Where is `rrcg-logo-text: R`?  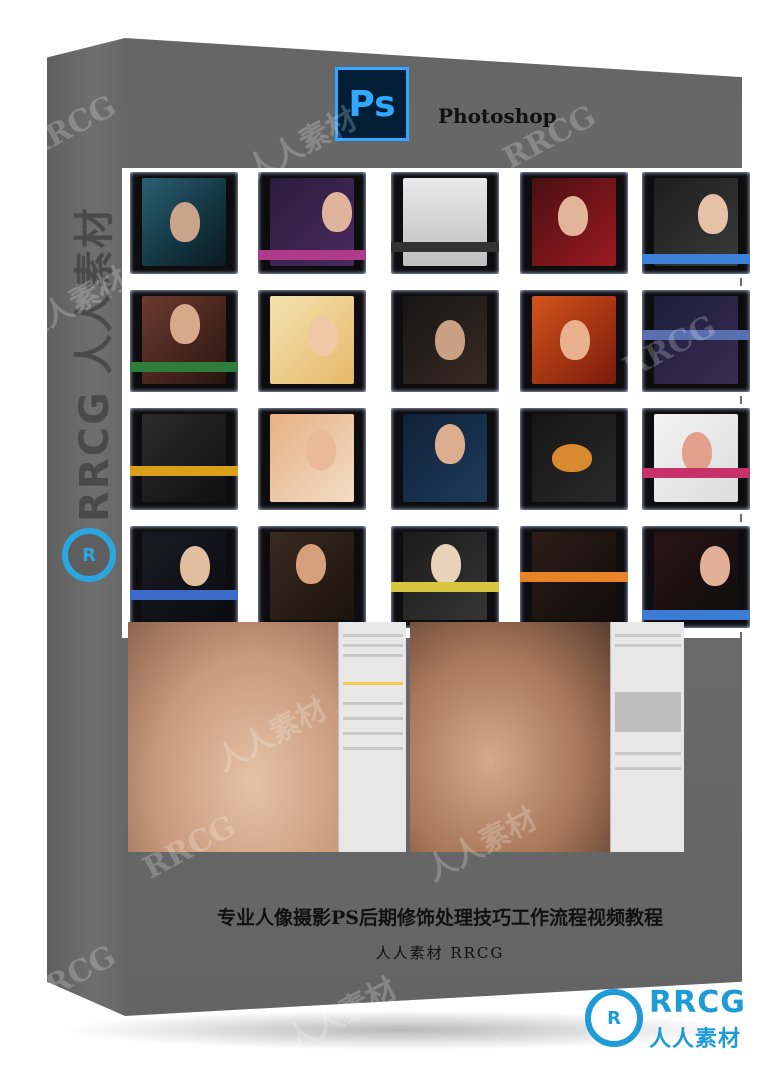 rrcg-logo-text: R is located at coordinates (614, 1018).